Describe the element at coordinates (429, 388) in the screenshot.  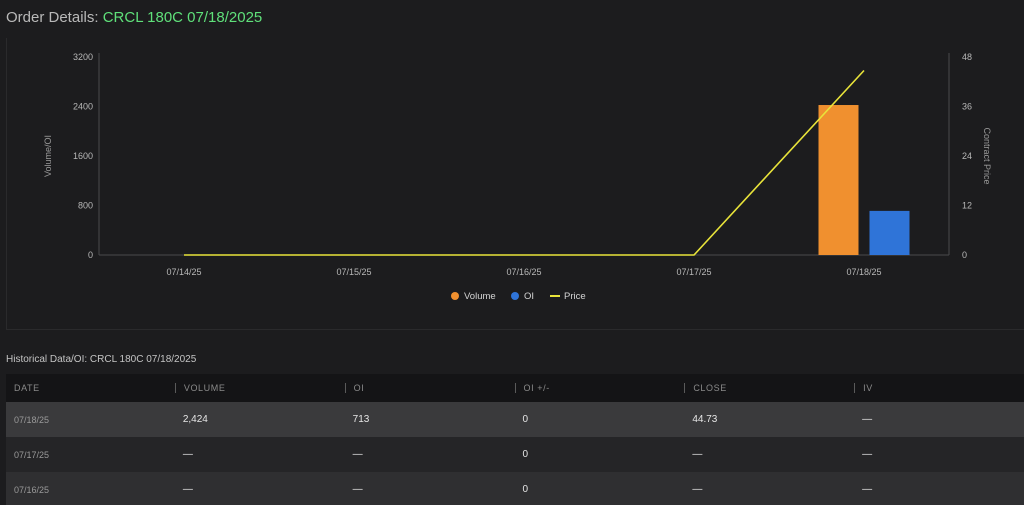
I see `column-header-oi: OI` at that location.